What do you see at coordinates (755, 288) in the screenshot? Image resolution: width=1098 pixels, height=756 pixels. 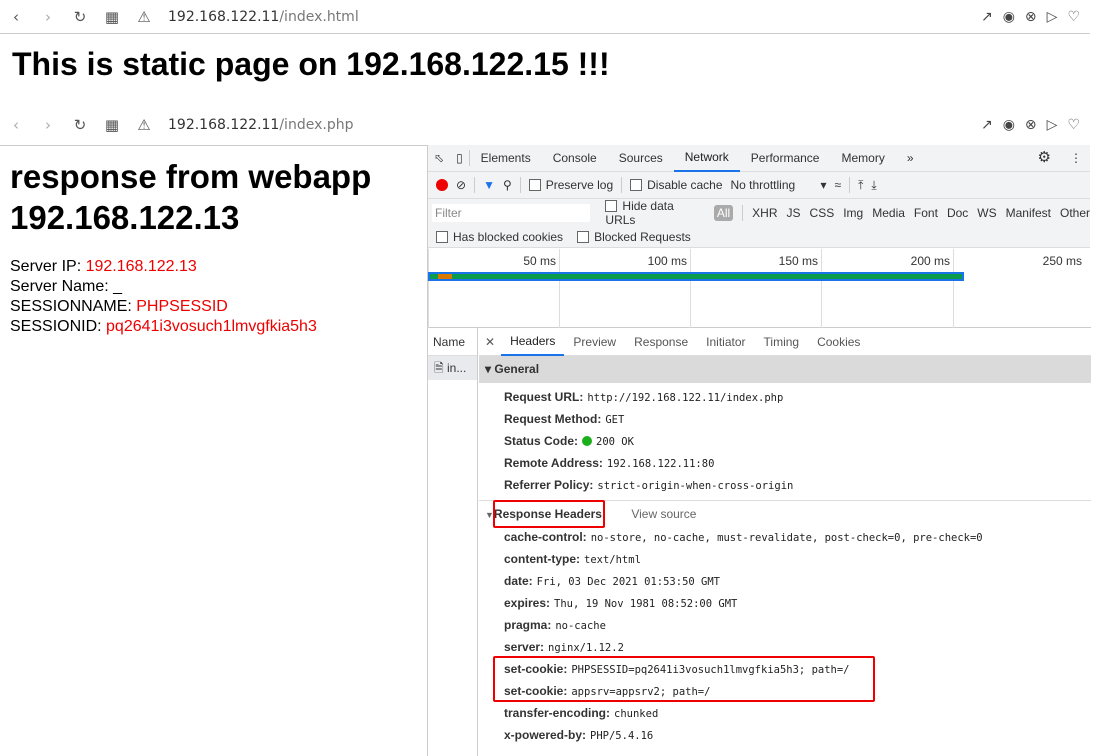 I see `timeline-tick: 150 ms` at bounding box center [755, 288].